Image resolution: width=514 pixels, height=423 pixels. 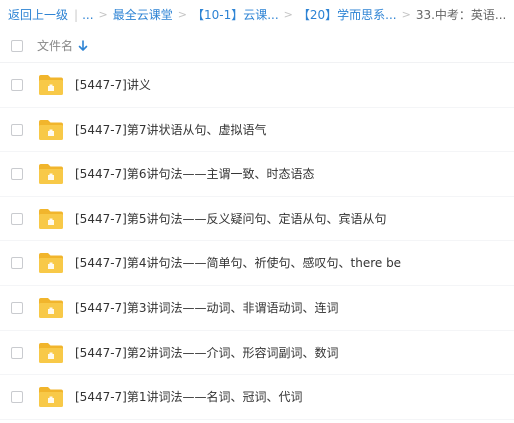 I want to click on list-item: [5447-7]第4讲句法——简单句、祈使句、感叹句、there be, so click(x=257, y=263).